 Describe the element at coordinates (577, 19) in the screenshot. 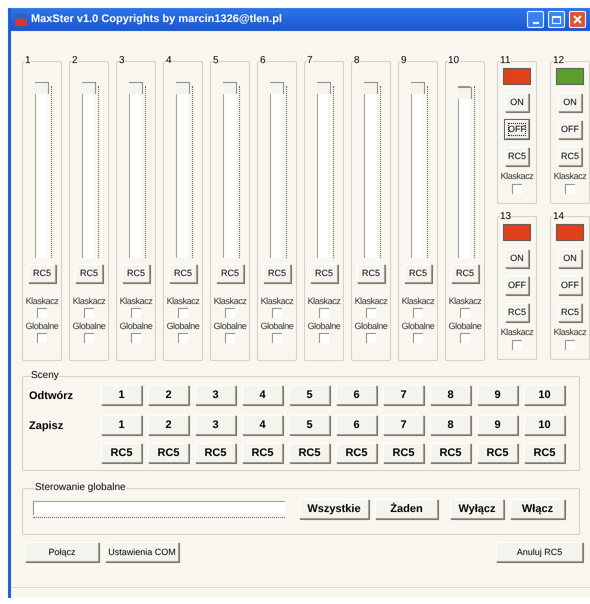

I see `close-icon` at that location.